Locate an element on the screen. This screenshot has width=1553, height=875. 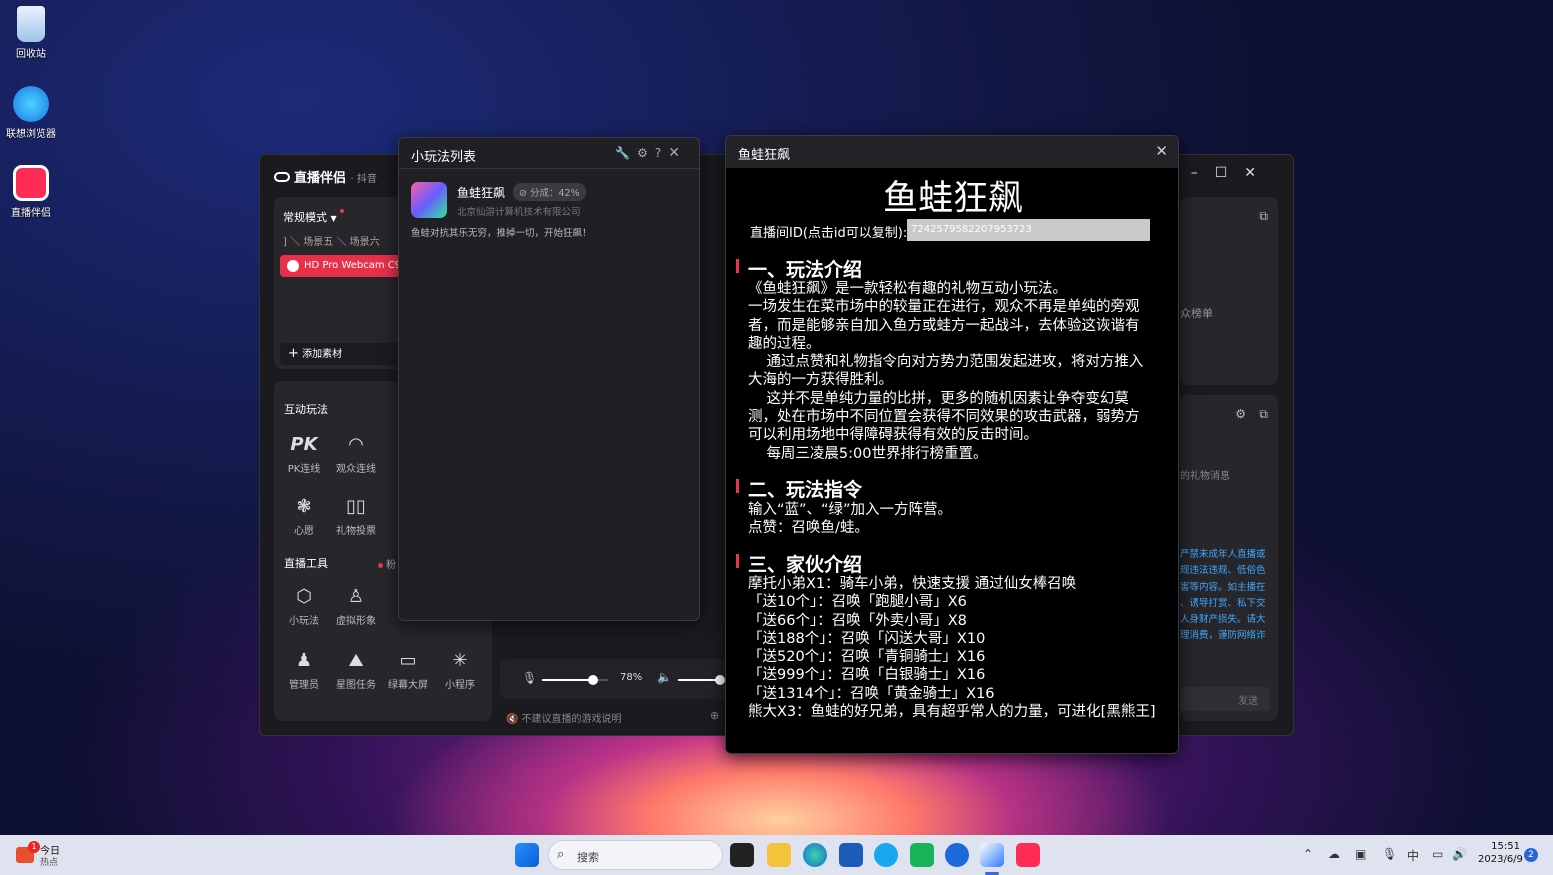
tool-star-task: ⛰ 星图任务 is located at coordinates (356, 670).